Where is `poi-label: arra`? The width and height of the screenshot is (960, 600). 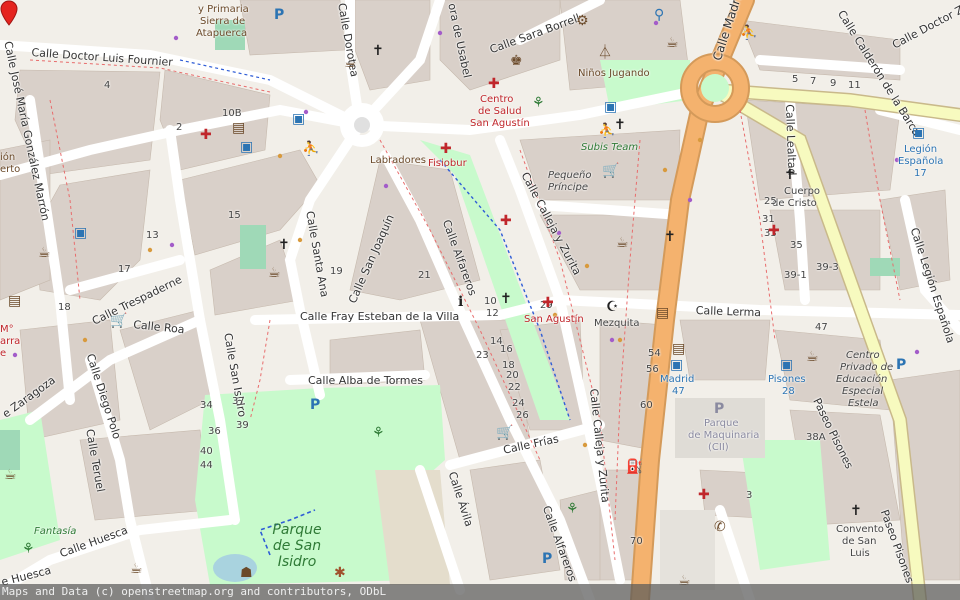
poi-label: arra is located at coordinates (10, 341).